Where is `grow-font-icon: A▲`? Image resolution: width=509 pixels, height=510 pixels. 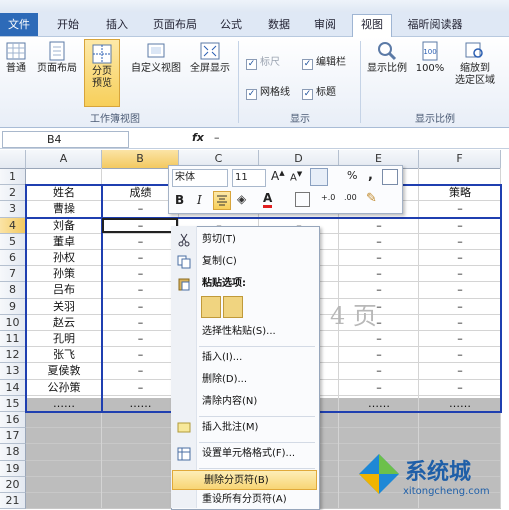
grow-font-icon: A▲ is located at coordinates (278, 176).